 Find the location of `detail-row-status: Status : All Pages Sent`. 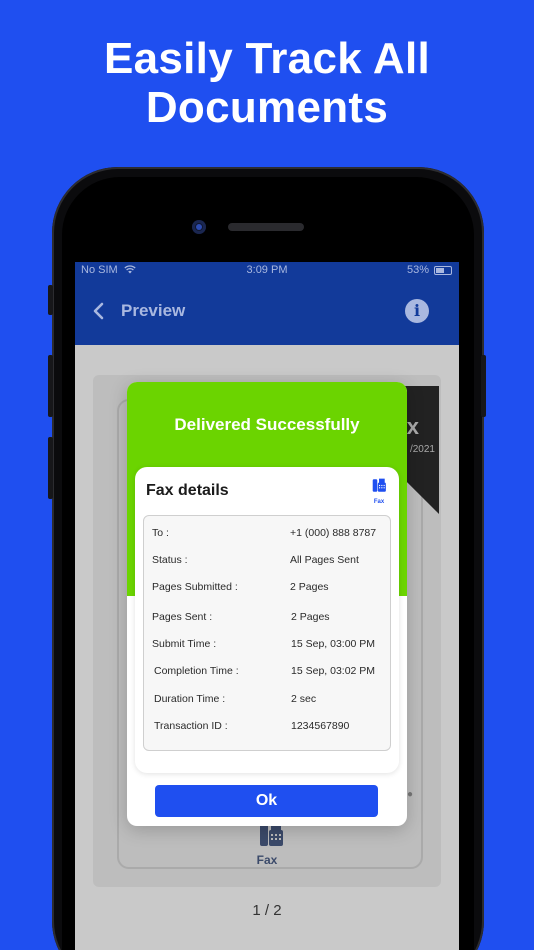

detail-row-status: Status : All Pages Sent is located at coordinates (268, 563).